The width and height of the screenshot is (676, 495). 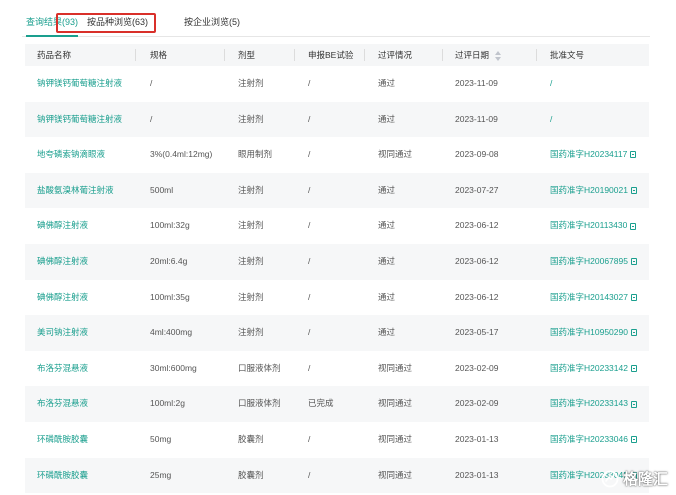 I want to click on cell-approval-number: 国药准字H20143027, so click(x=593, y=298).